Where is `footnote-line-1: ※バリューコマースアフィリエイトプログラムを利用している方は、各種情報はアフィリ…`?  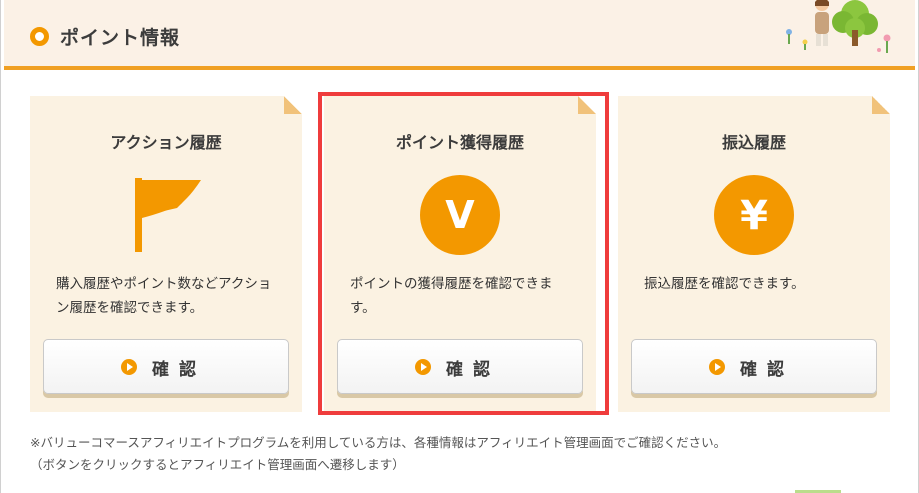
footnote-line-1: ※バリューコマースアフィリエイトプログラムを利用している方は、各種情報はアフィリ… is located at coordinates (378, 442).